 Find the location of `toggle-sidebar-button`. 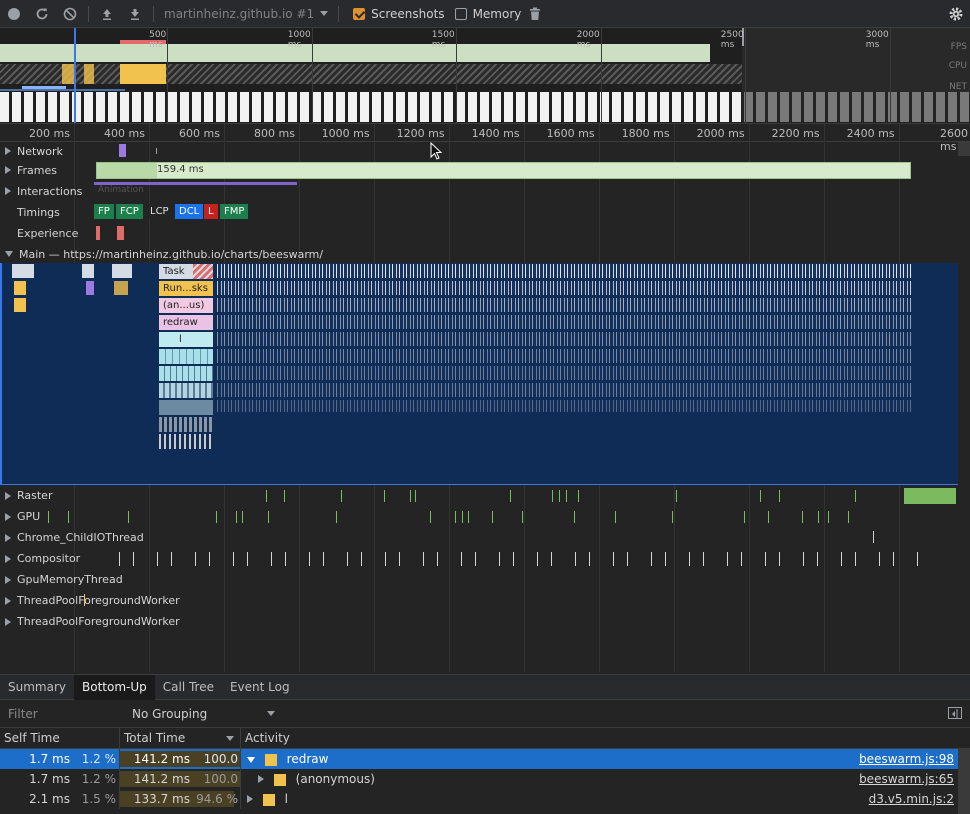

toggle-sidebar-button is located at coordinates (955, 713).